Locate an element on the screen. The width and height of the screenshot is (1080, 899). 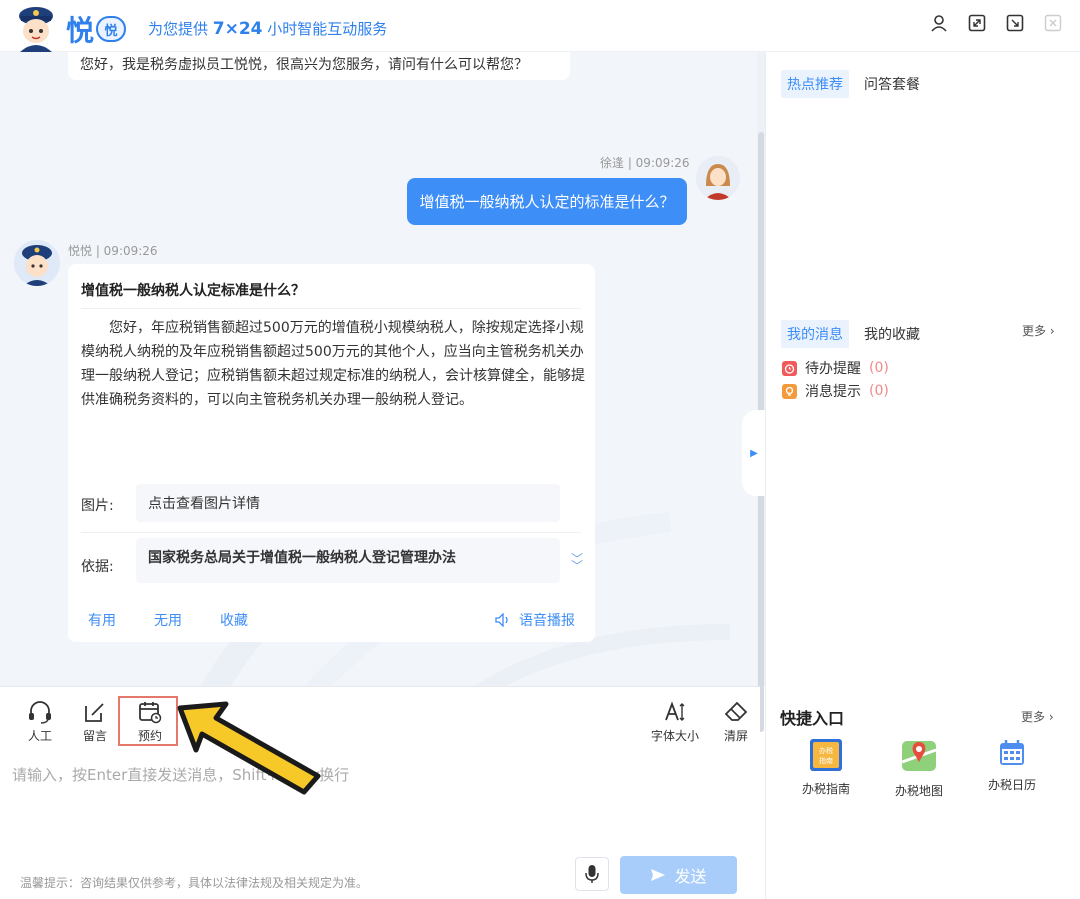
answer-actions: 有用 无用 收藏 is located at coordinates (168, 620).